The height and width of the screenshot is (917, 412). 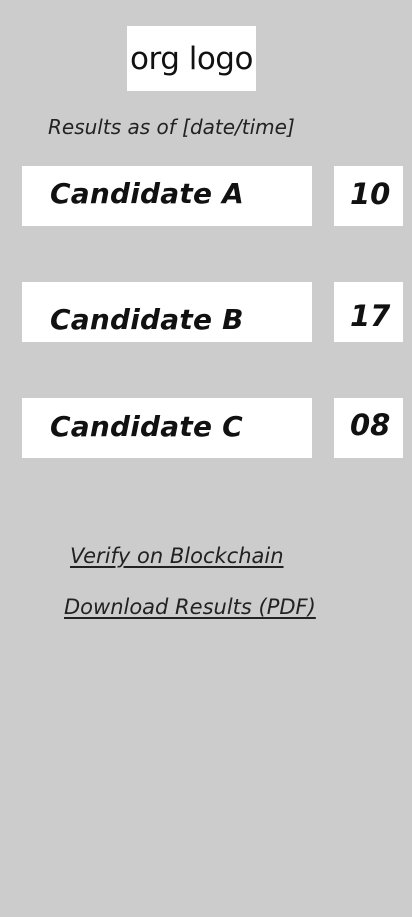 I want to click on candidate-b-votes: 17, so click(x=370, y=316).